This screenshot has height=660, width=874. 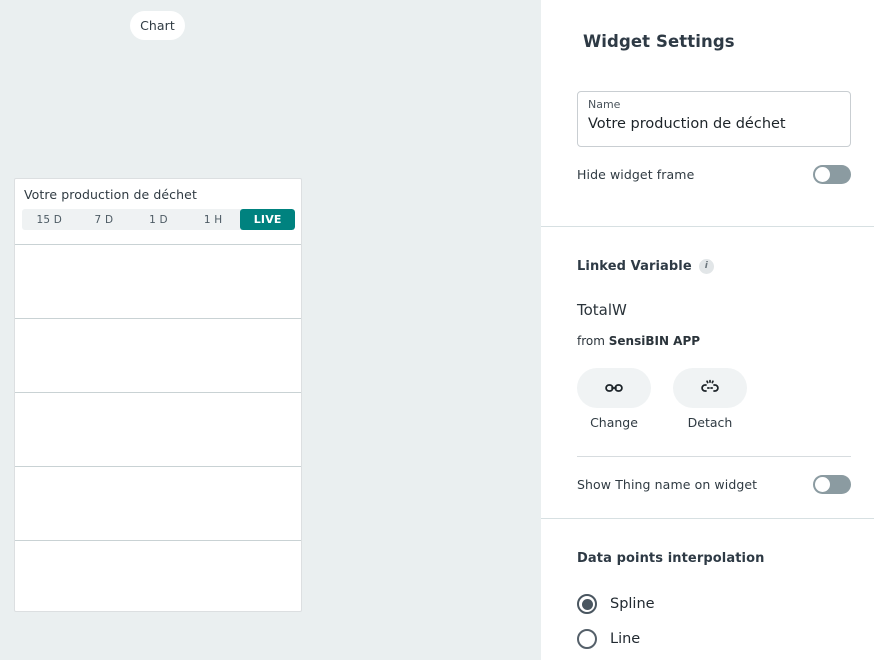 What do you see at coordinates (110, 194) in the screenshot?
I see `chart-widget-title: Votre production de déchet` at bounding box center [110, 194].